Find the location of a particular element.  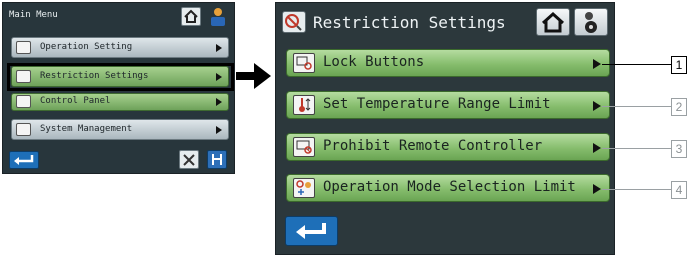

callout-label: 3 is located at coordinates (679, 149).